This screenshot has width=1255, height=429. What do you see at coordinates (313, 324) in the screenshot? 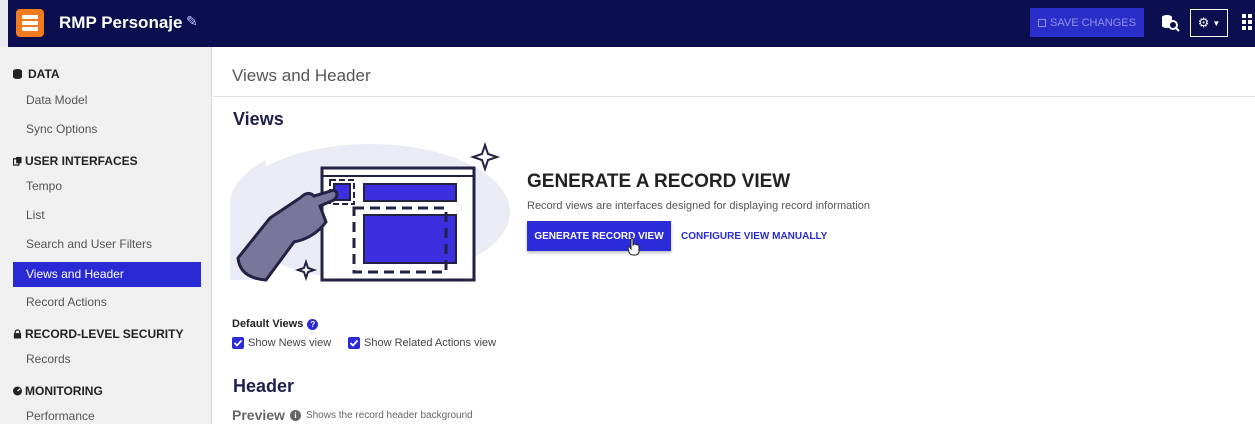
I see `help-icon: ?` at bounding box center [313, 324].